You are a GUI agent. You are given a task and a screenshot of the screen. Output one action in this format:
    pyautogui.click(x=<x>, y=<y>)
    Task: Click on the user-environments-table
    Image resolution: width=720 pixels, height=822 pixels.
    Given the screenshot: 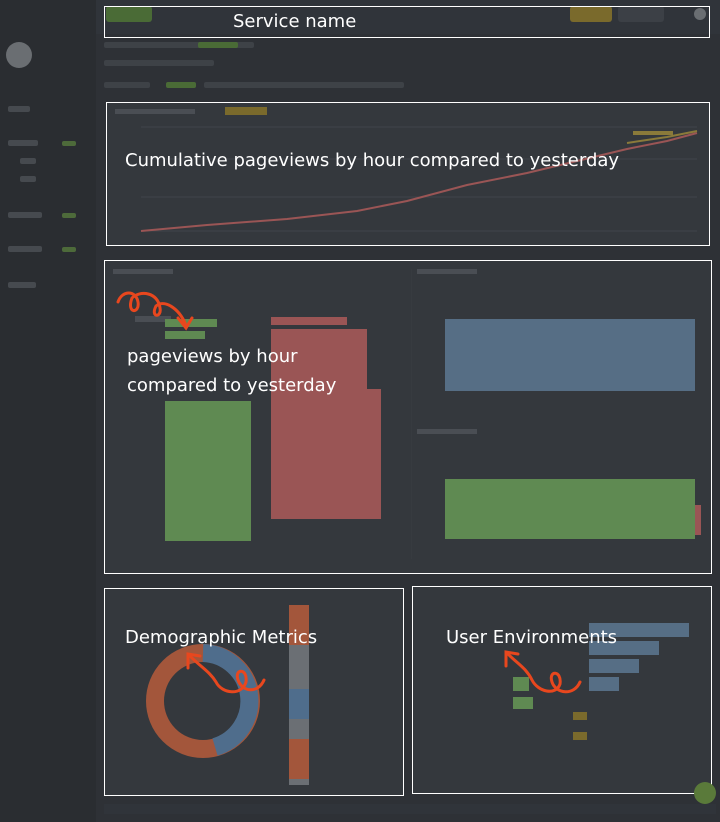 What is the action you would take?
    pyautogui.click(x=601, y=681)
    